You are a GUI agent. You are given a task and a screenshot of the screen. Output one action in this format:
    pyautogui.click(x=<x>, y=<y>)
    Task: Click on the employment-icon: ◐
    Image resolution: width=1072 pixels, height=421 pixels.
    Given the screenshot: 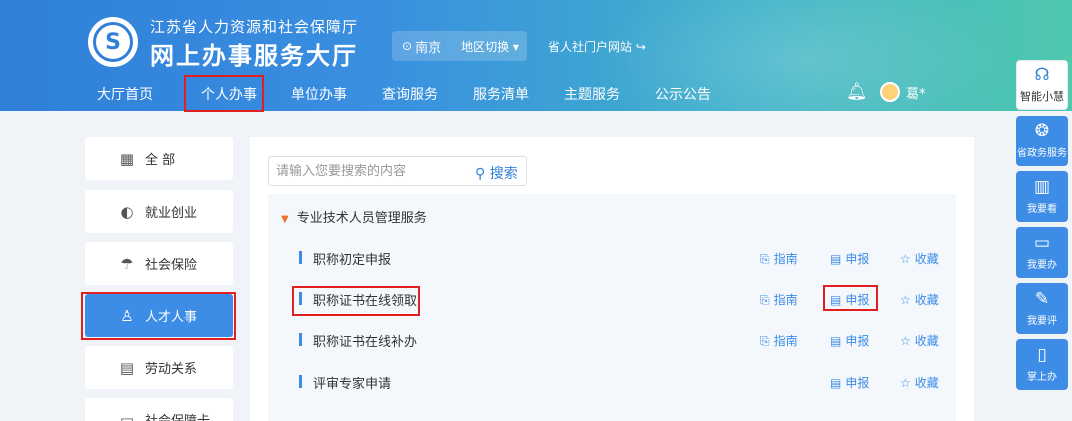 What is the action you would take?
    pyautogui.click(x=127, y=211)
    